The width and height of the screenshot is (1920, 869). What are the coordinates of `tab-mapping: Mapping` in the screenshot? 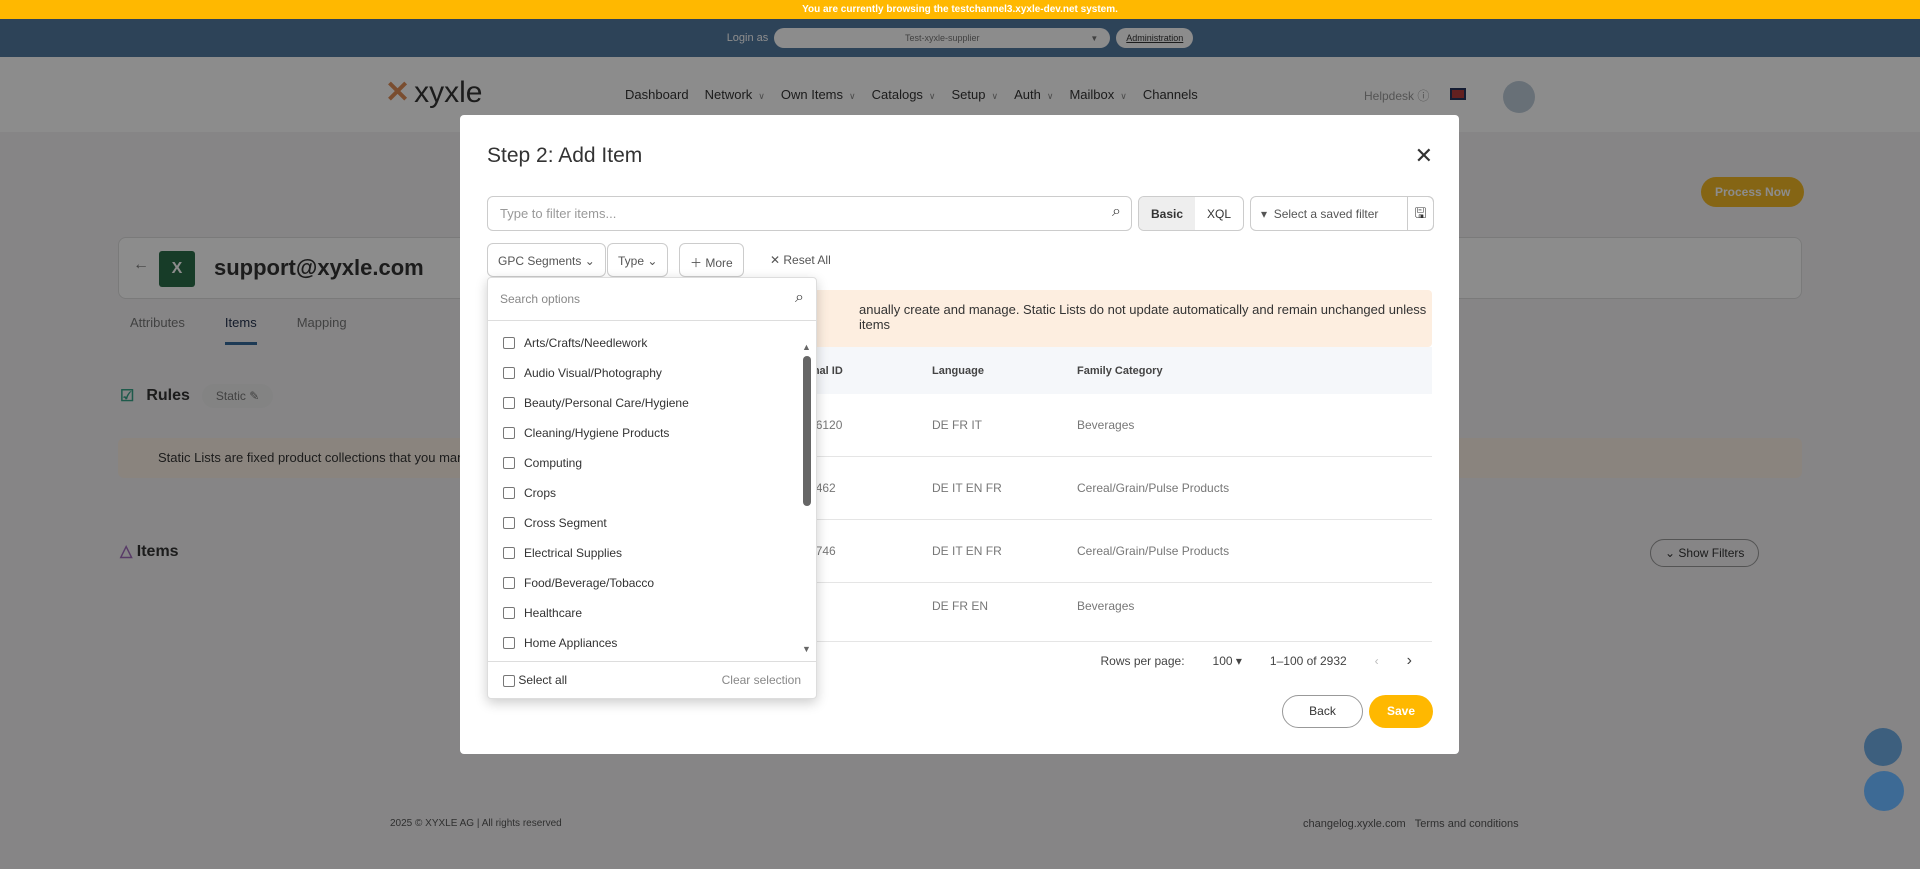 It's located at (322, 330).